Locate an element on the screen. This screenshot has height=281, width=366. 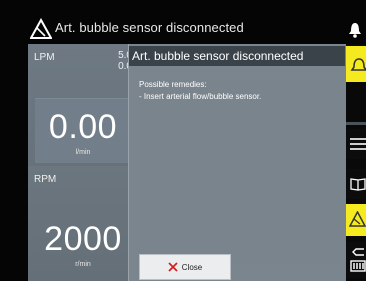
remedy-item: - Insert arterial flow/bubble sensor. is located at coordinates (200, 96).